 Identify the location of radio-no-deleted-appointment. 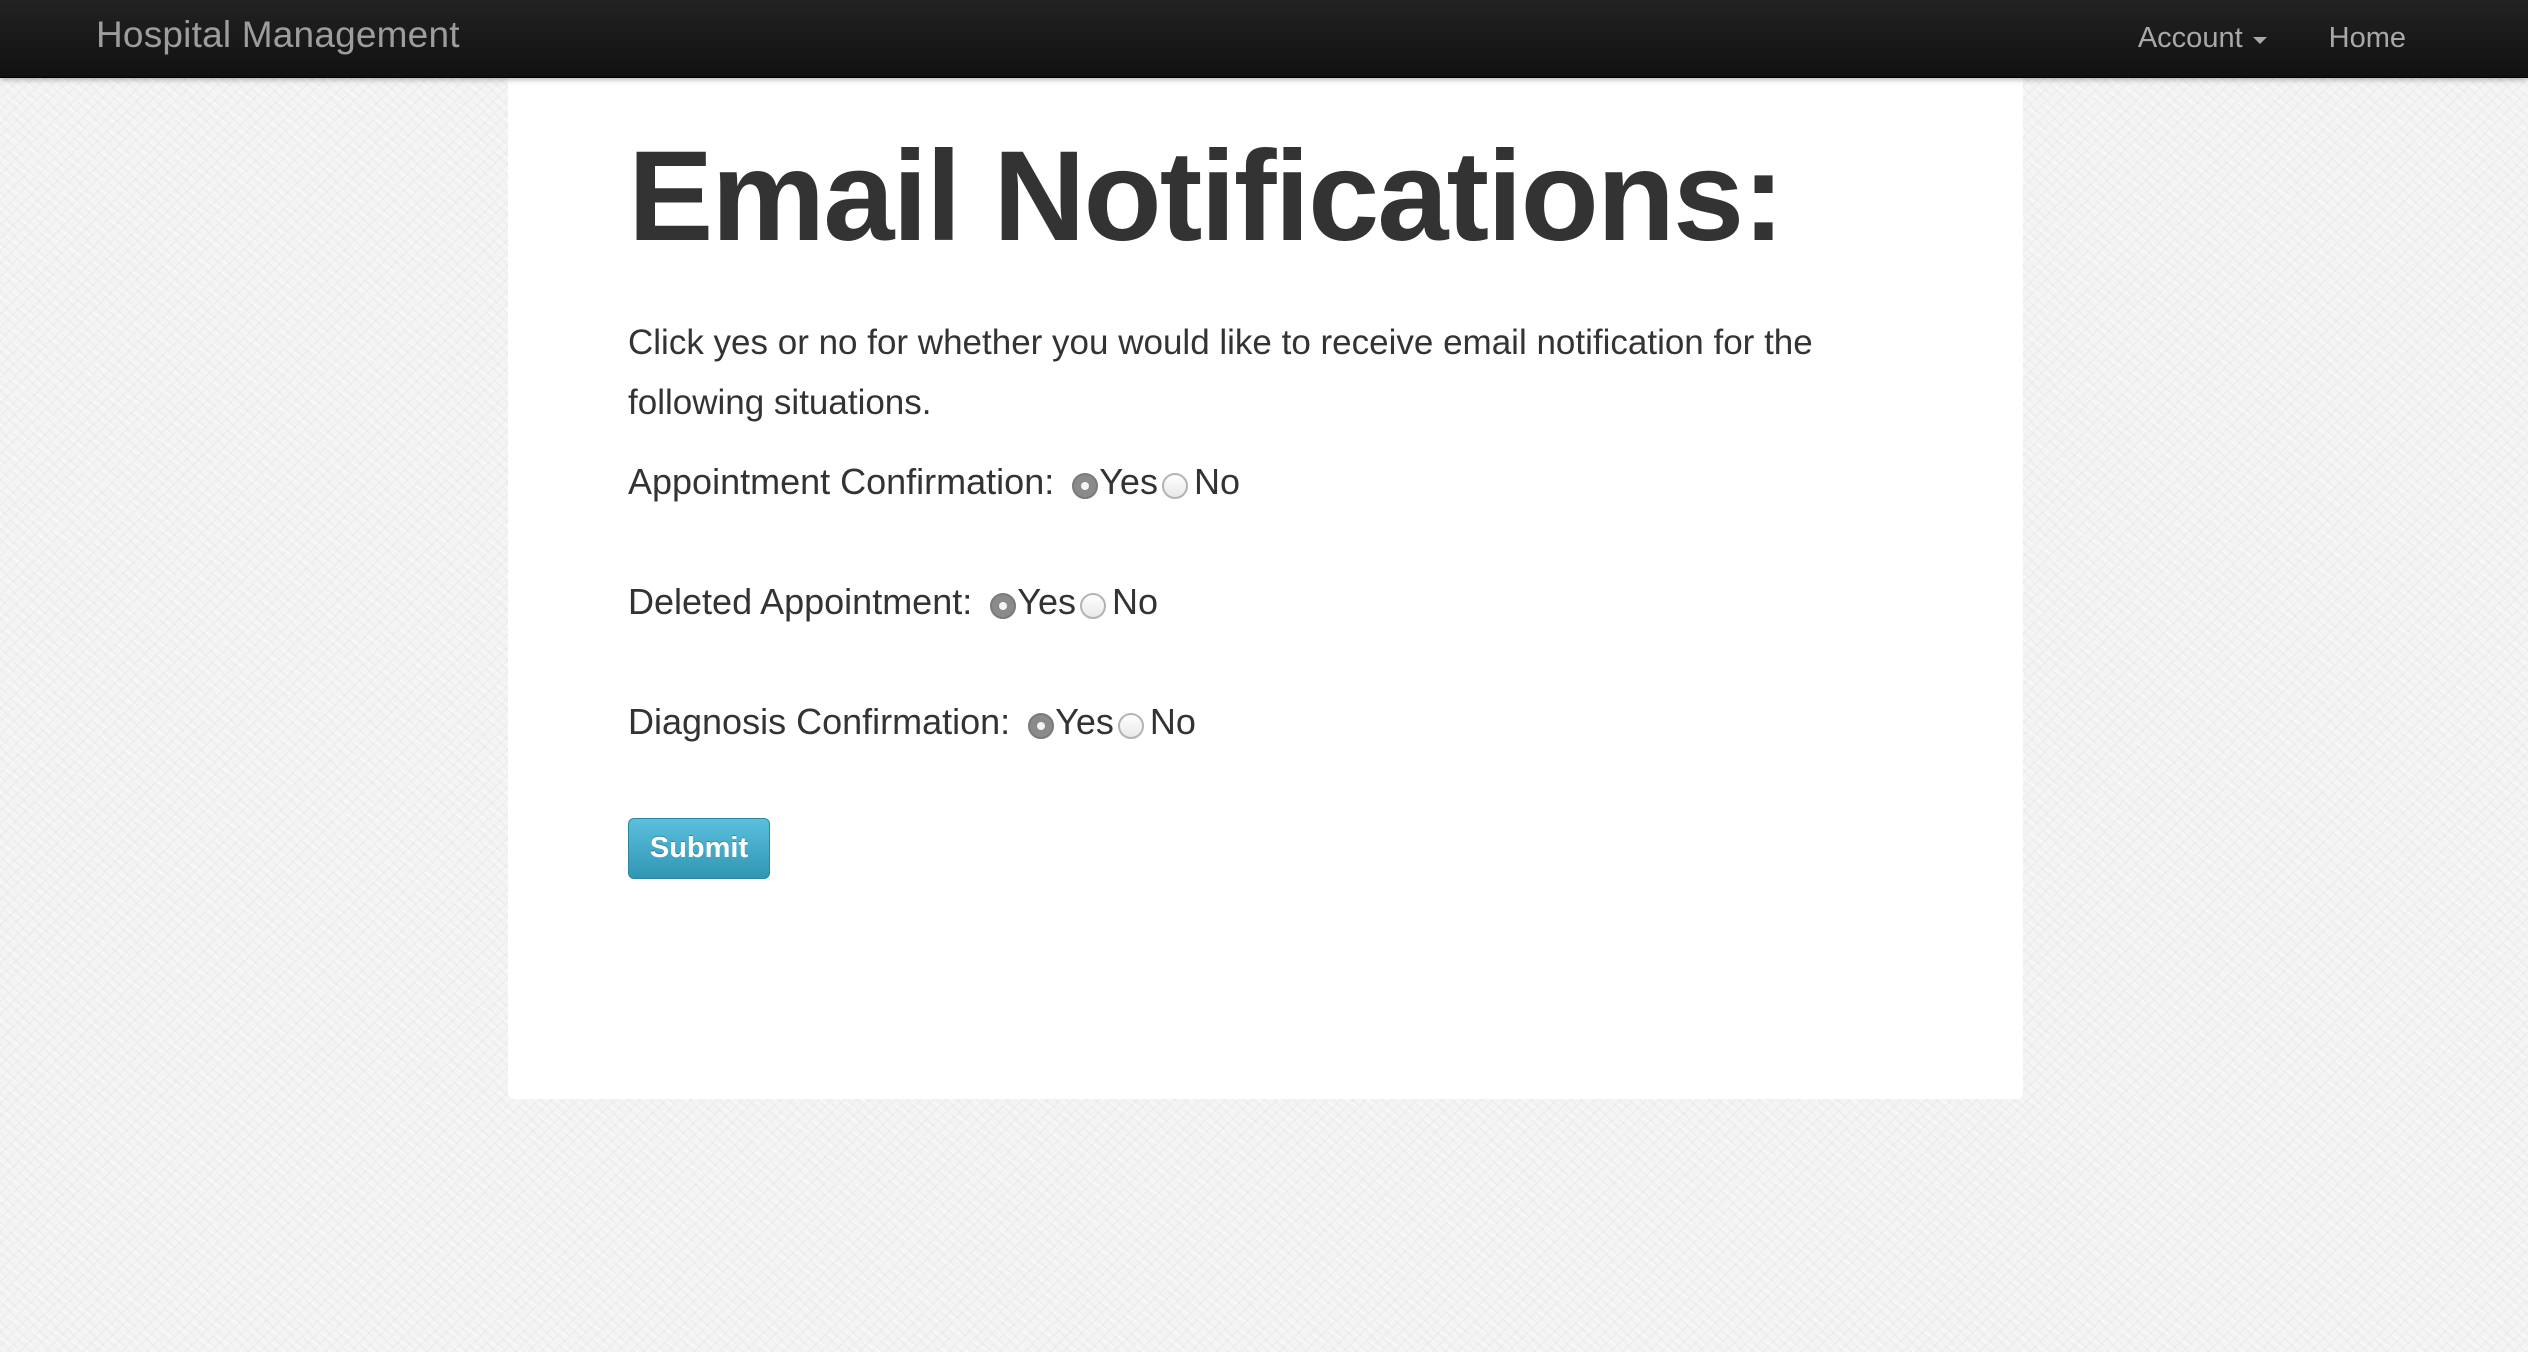
(1092, 606).